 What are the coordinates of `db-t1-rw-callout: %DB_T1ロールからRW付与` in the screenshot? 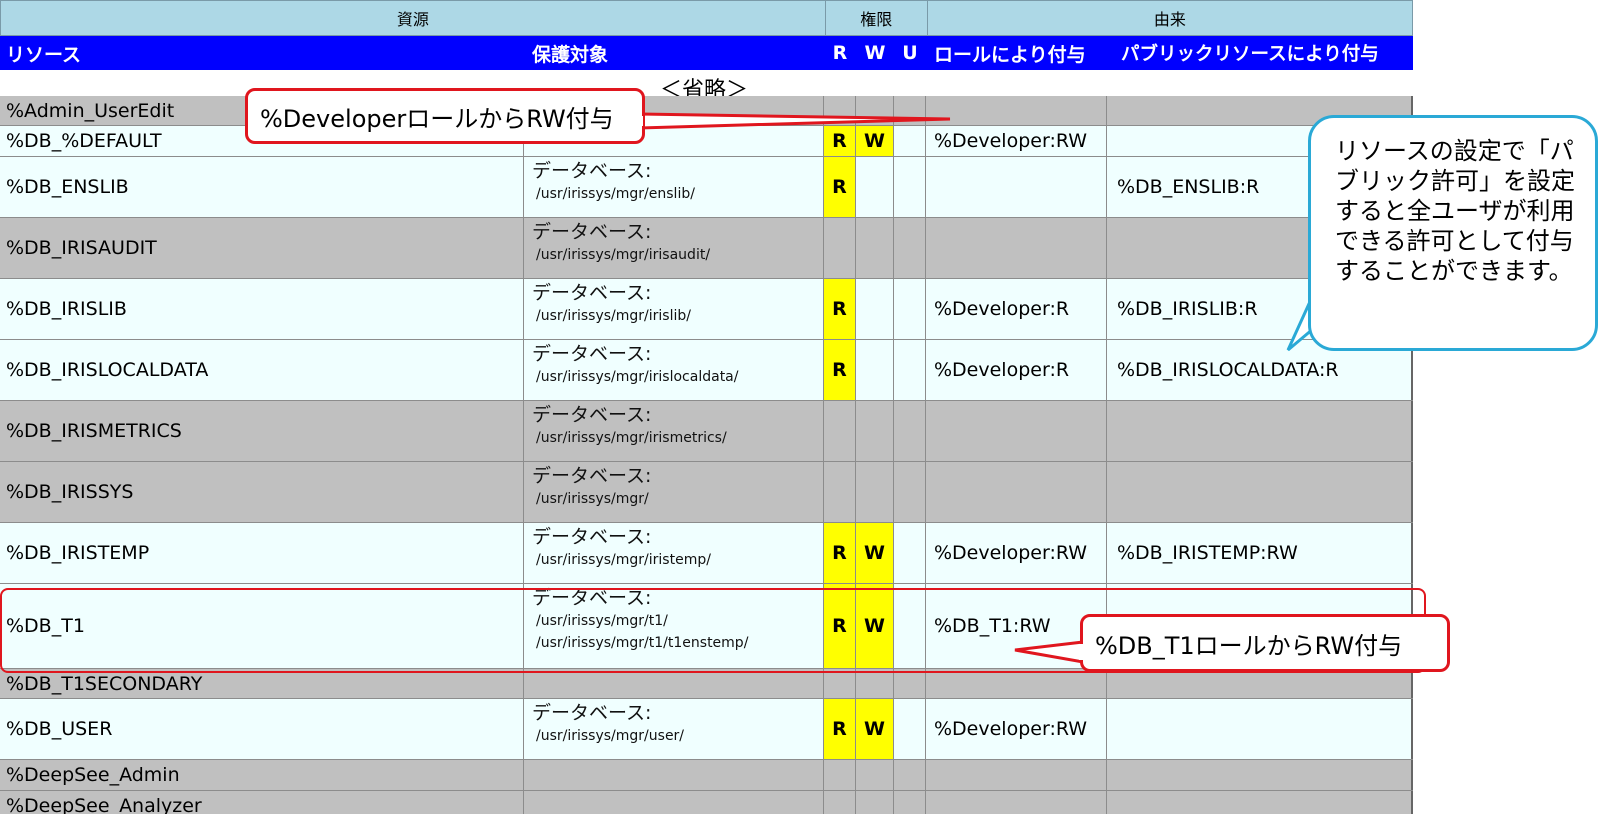 It's located at (1265, 643).